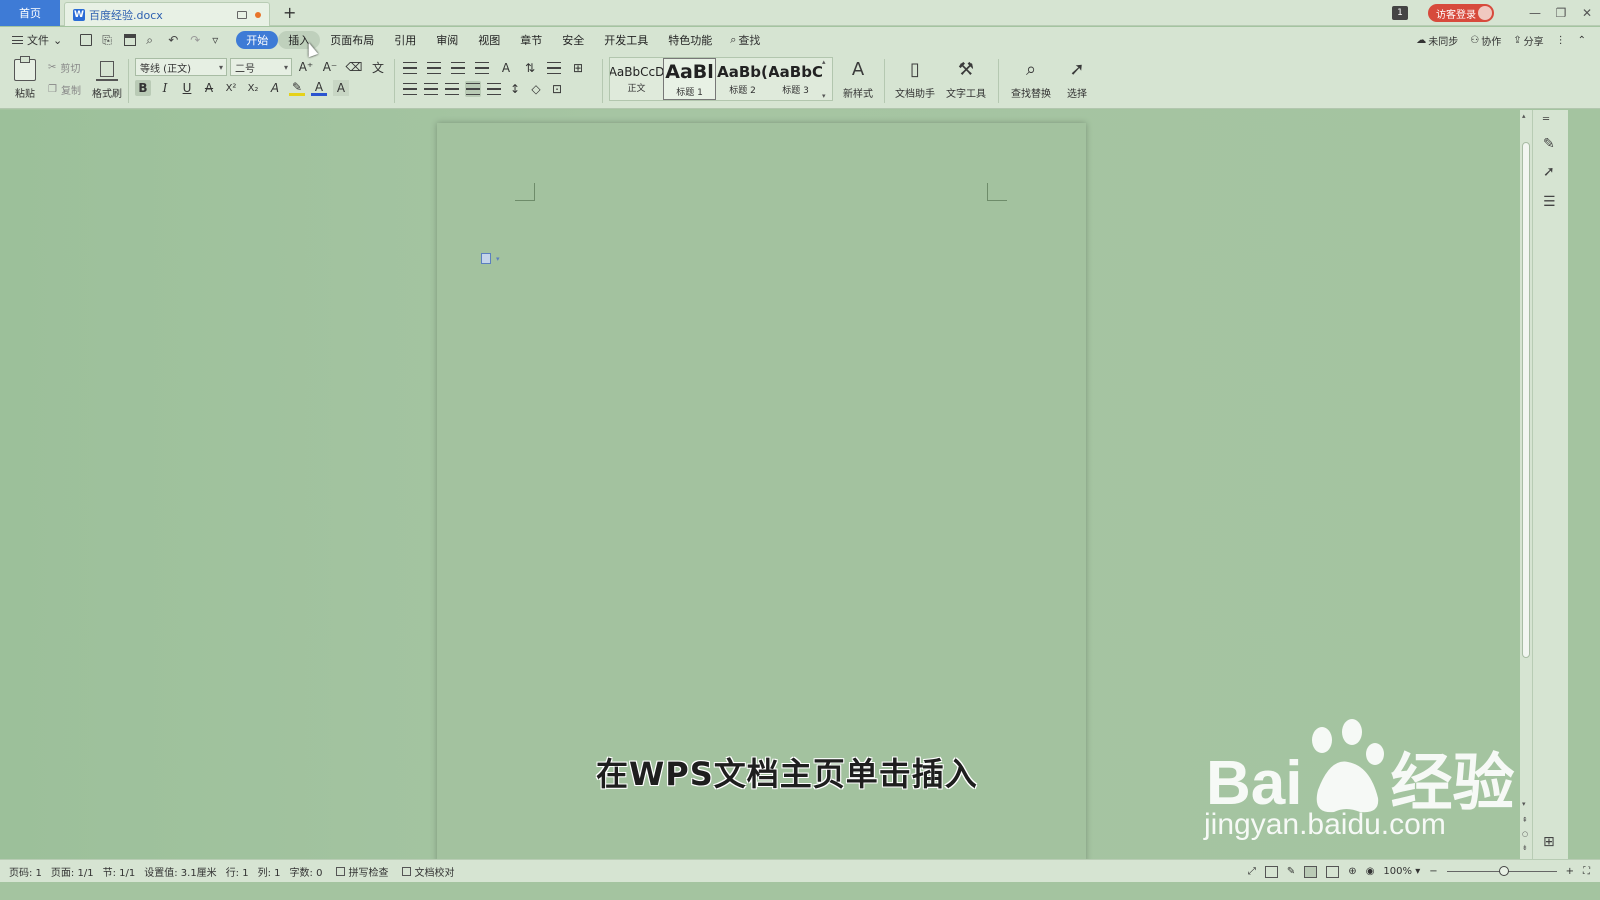 The height and width of the screenshot is (900, 1600). I want to click on underline-button: U, so click(187, 88).